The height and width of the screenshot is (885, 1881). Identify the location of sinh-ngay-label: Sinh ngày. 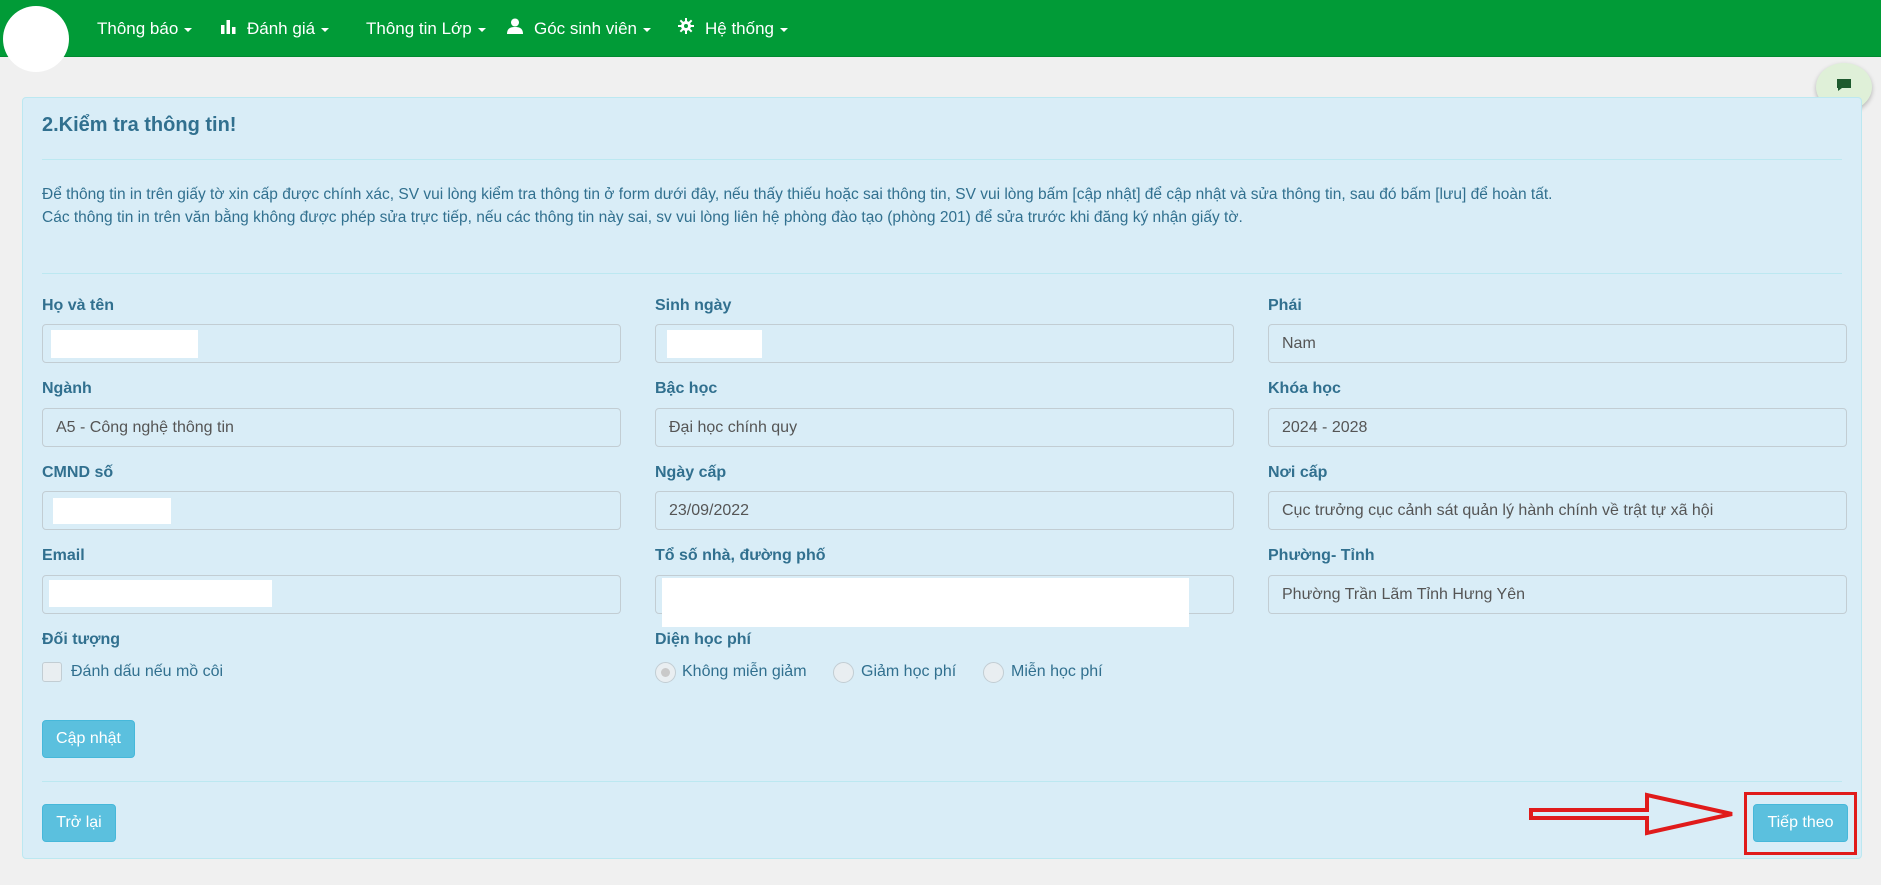
(693, 305).